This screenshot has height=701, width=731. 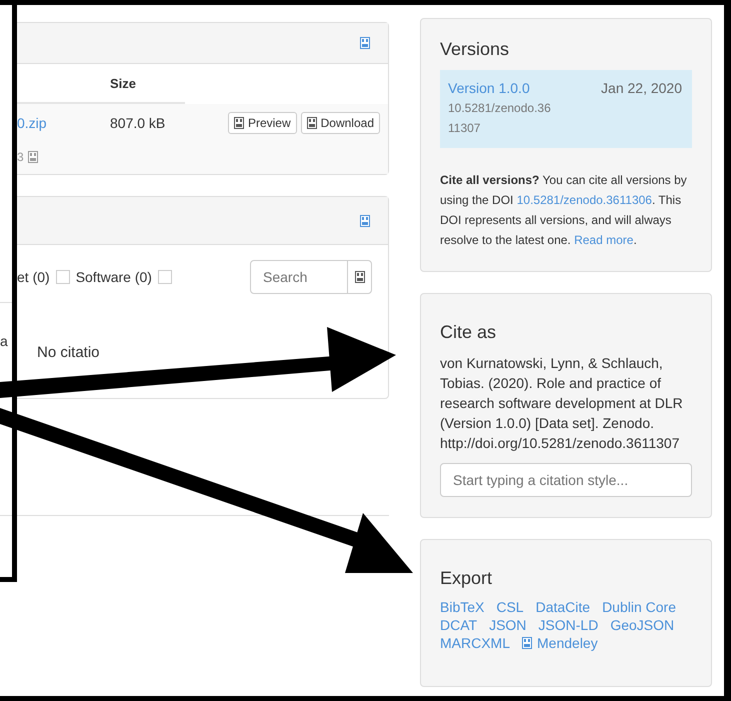 What do you see at coordinates (584, 200) in the screenshot?
I see `doi-link: 10.5281/zenodo.3611306` at bounding box center [584, 200].